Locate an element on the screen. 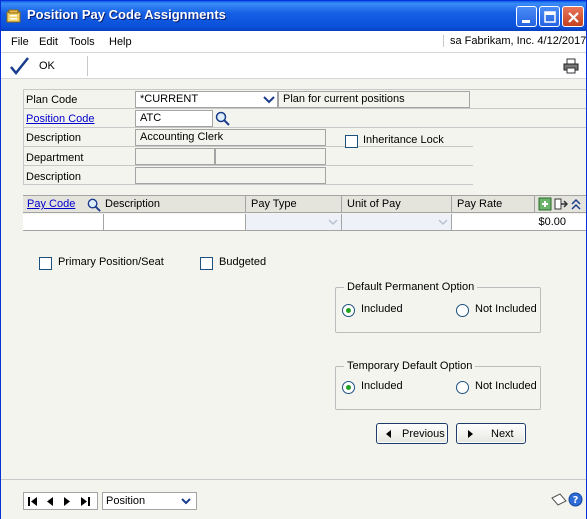  expand-rows-icon is located at coordinates (545, 205).